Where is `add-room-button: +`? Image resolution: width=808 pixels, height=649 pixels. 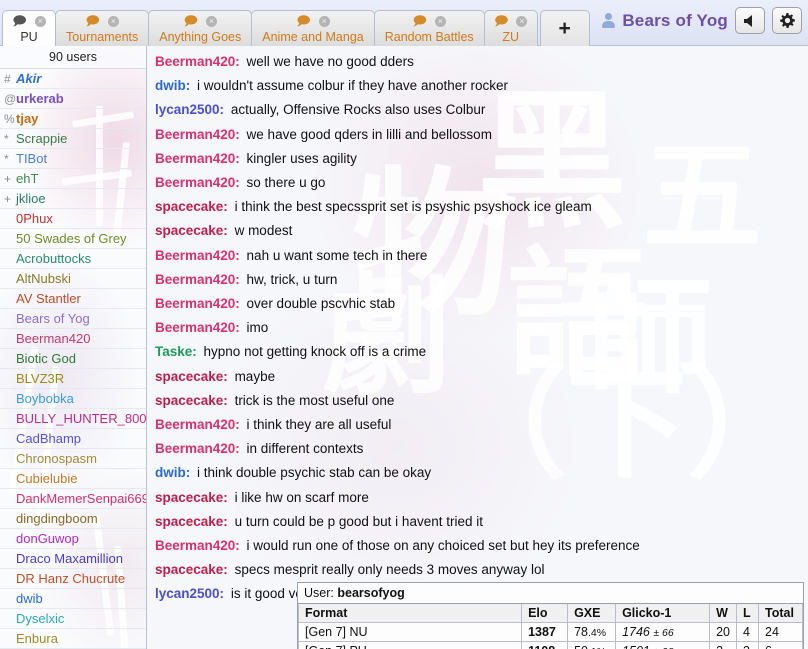 add-room-button: + is located at coordinates (564, 28).